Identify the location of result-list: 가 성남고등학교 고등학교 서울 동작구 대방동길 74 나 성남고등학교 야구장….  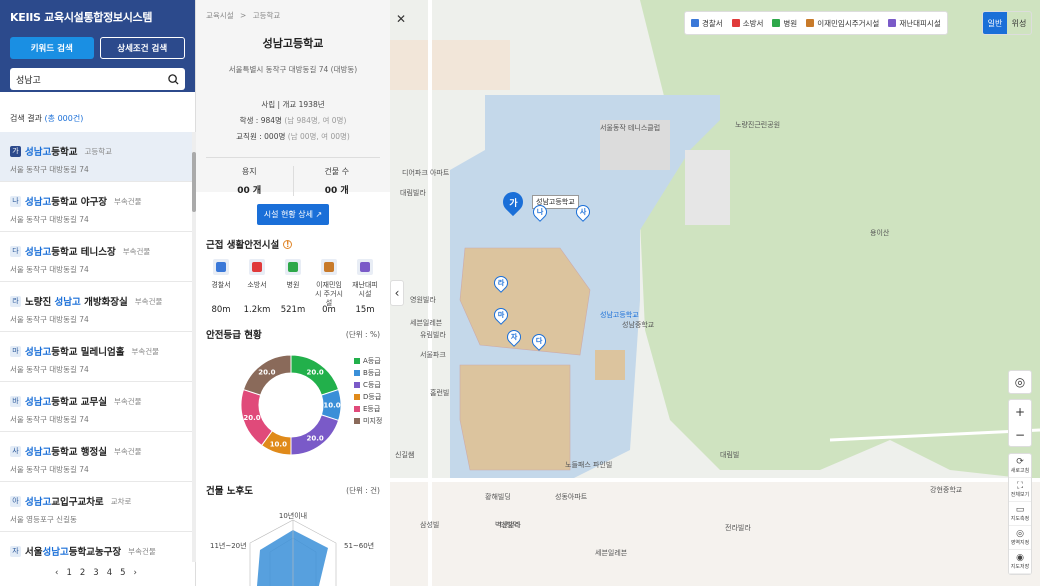
(96, 347).